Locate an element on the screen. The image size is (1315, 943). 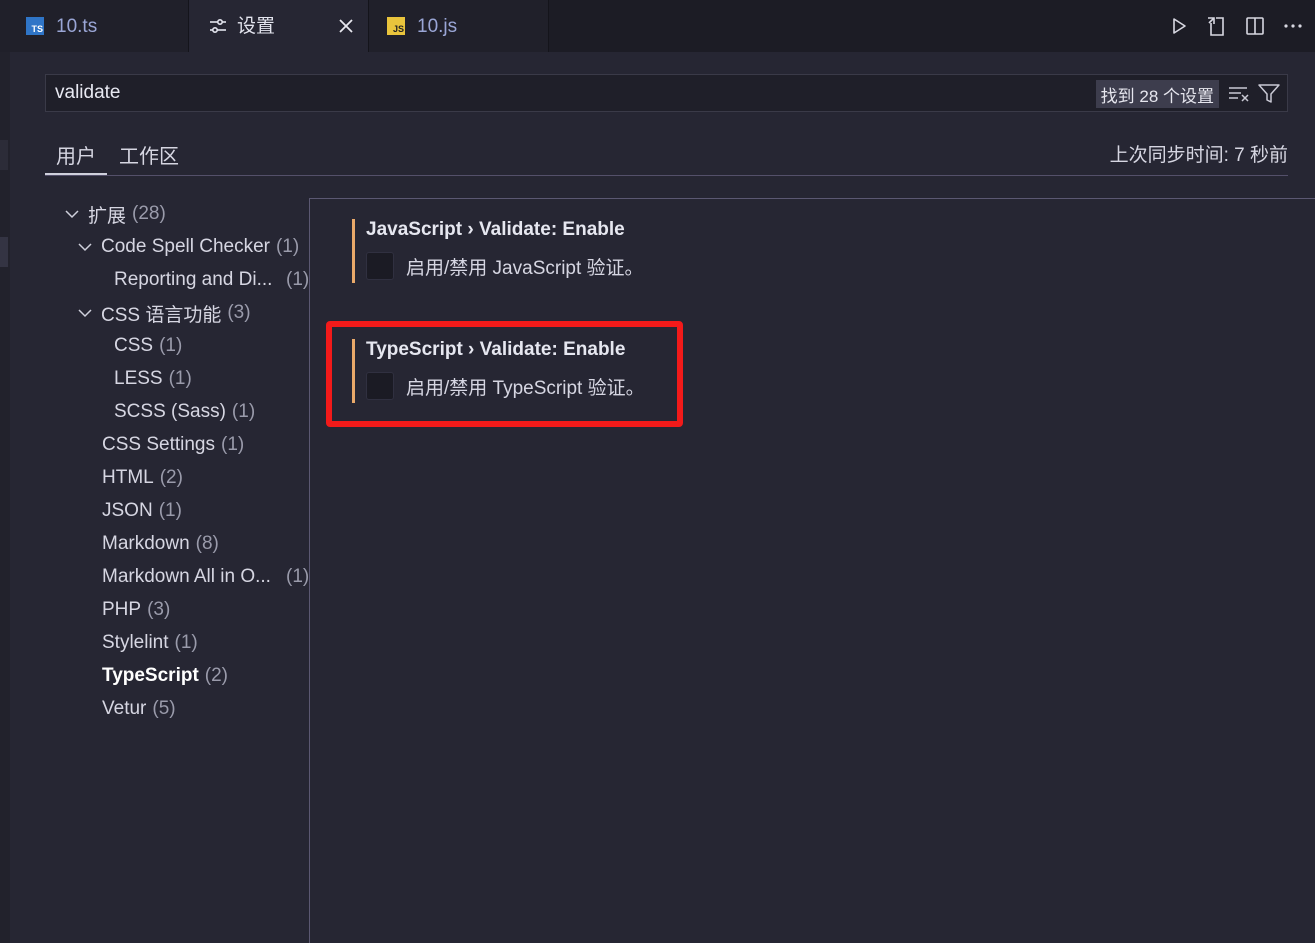
toc-count: (28) is located at coordinates (149, 213).